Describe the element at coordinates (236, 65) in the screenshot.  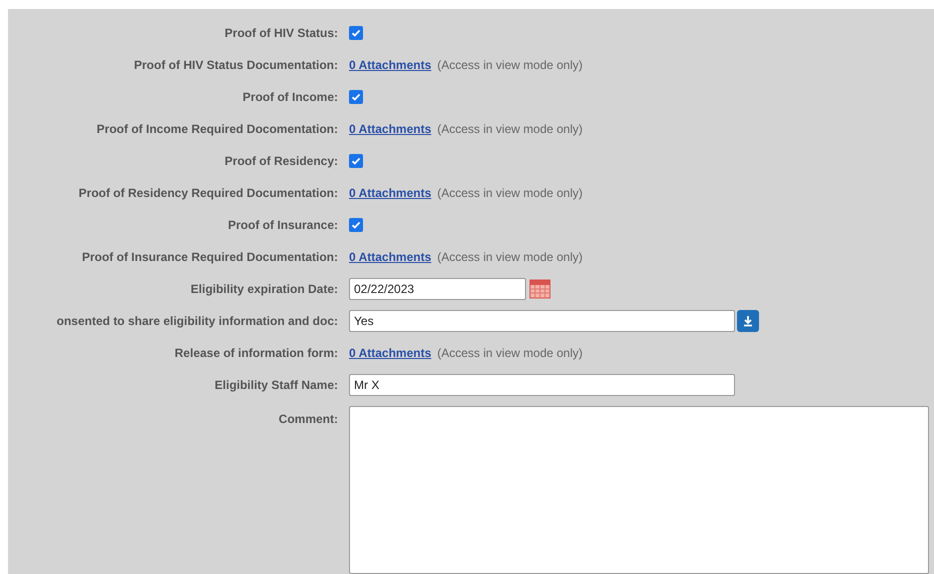
I see `field-label: Proof of HIV Status Documentation:` at that location.